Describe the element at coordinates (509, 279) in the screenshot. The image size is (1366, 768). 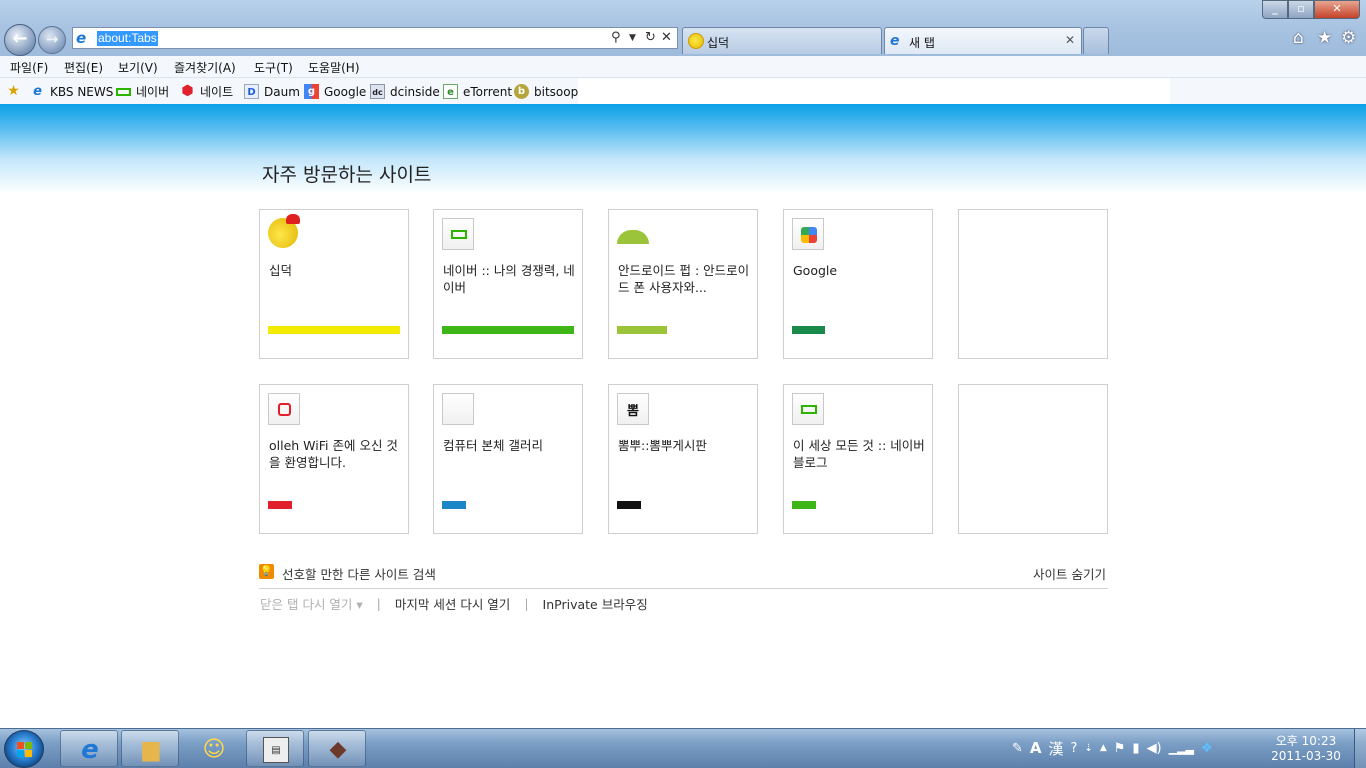
I see `site-tile-title: 네이버 :: 나의 경쟁력, 네이버` at that location.